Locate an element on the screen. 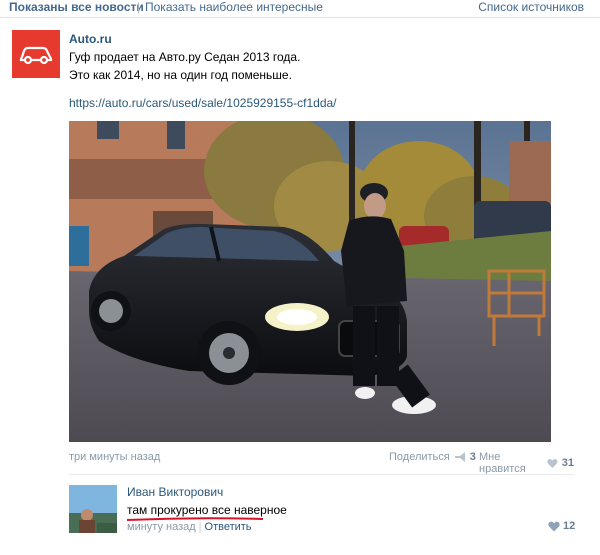 This screenshot has height=555, width=600. like-button: Мне нравится 31 is located at coordinates (526, 463).